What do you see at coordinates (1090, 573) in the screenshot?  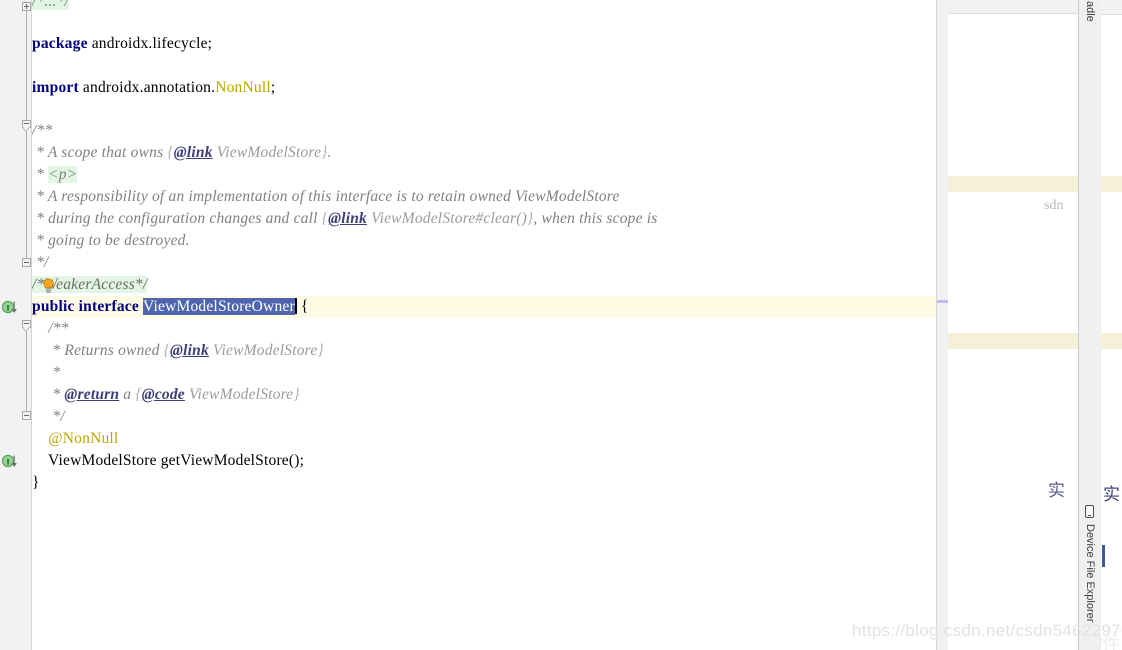 I see `tool-window-tab-device-file-explorer-label: Device File Explorer` at bounding box center [1090, 573].